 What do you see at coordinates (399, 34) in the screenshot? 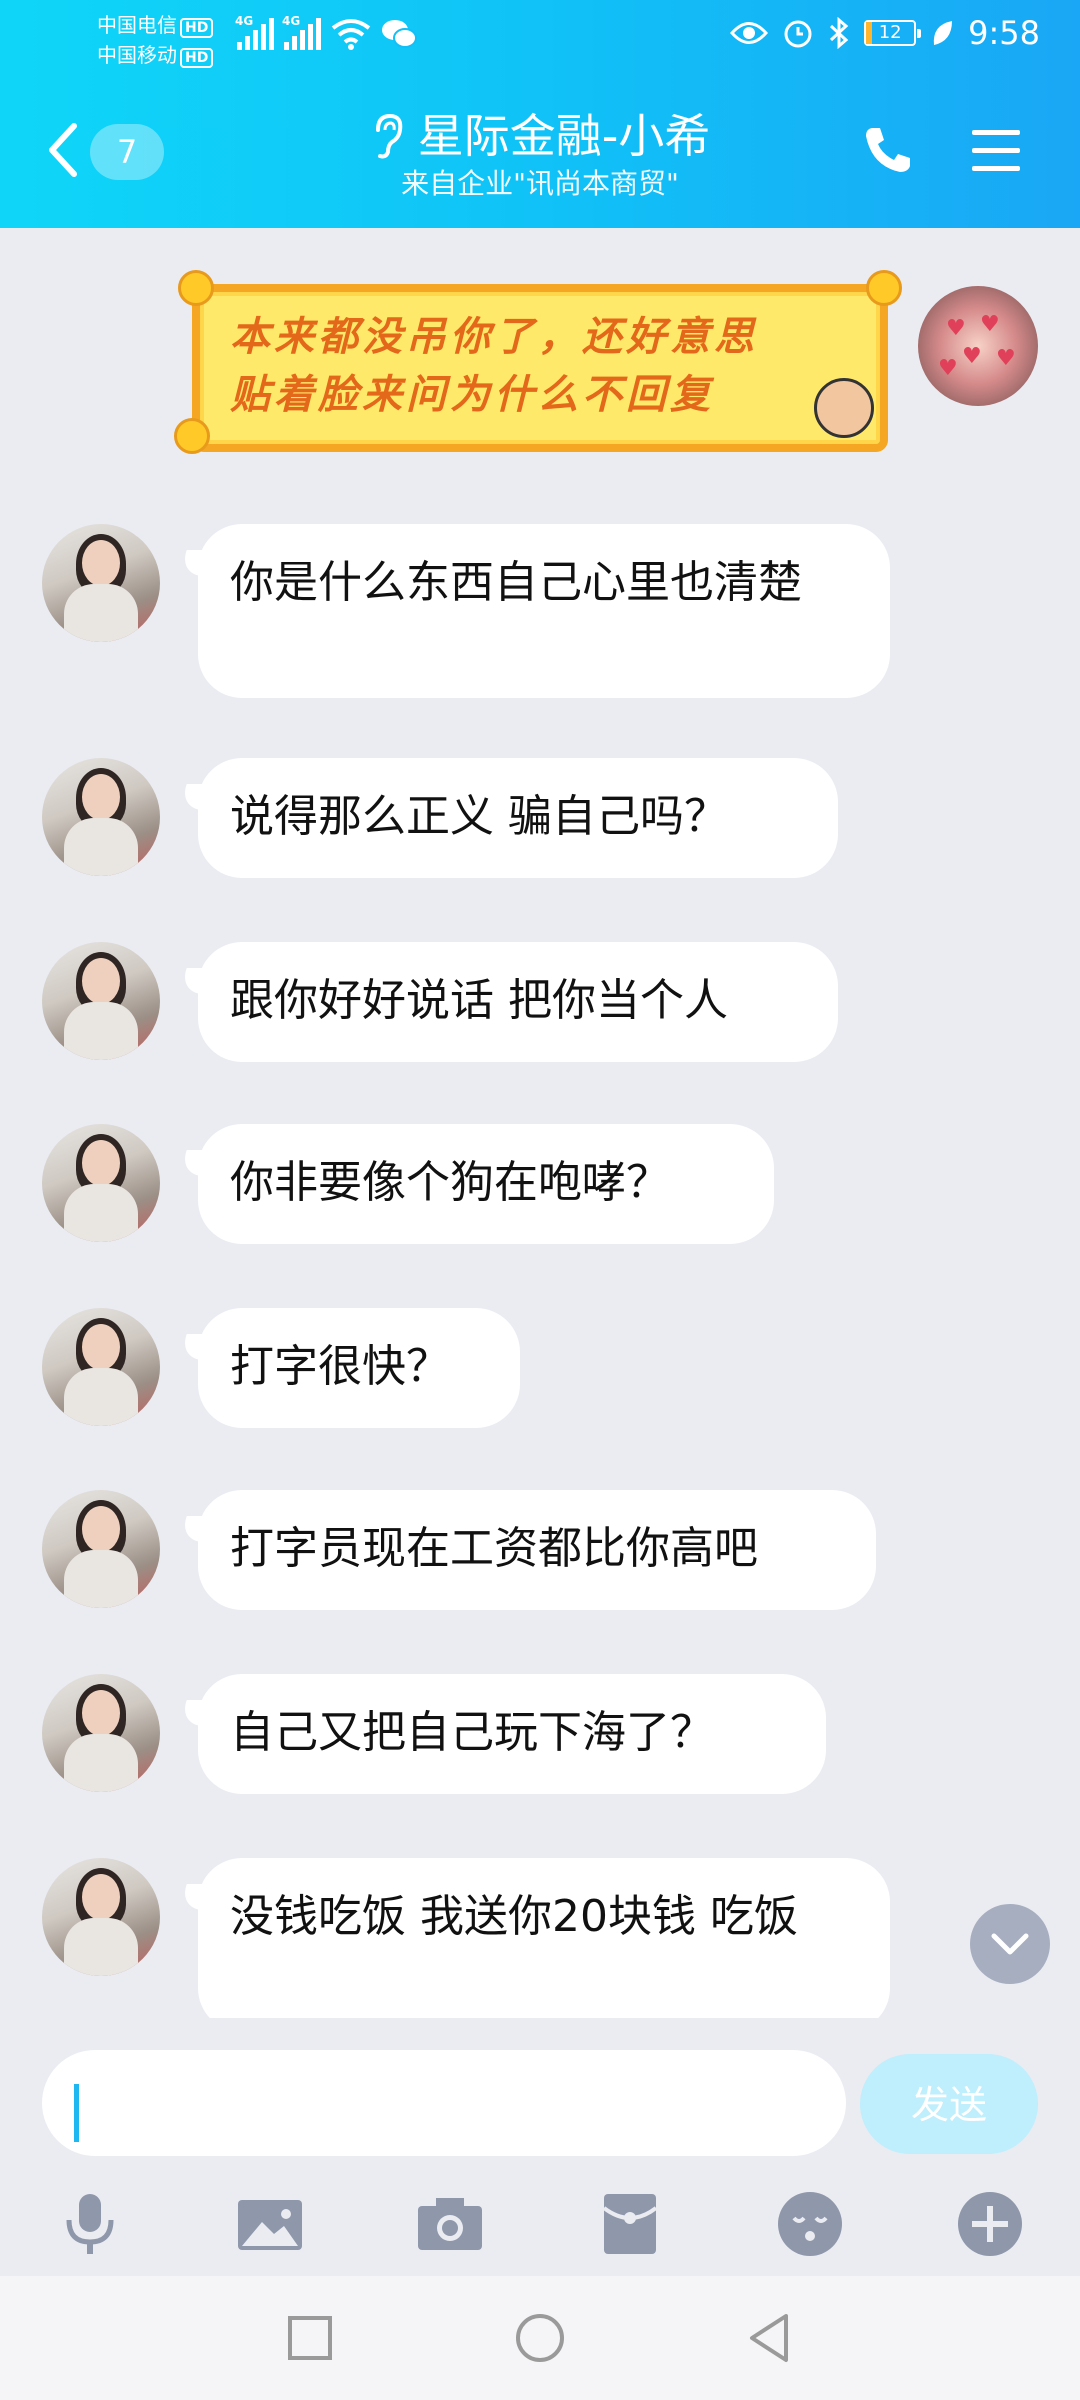
I see `wechat-icon` at bounding box center [399, 34].